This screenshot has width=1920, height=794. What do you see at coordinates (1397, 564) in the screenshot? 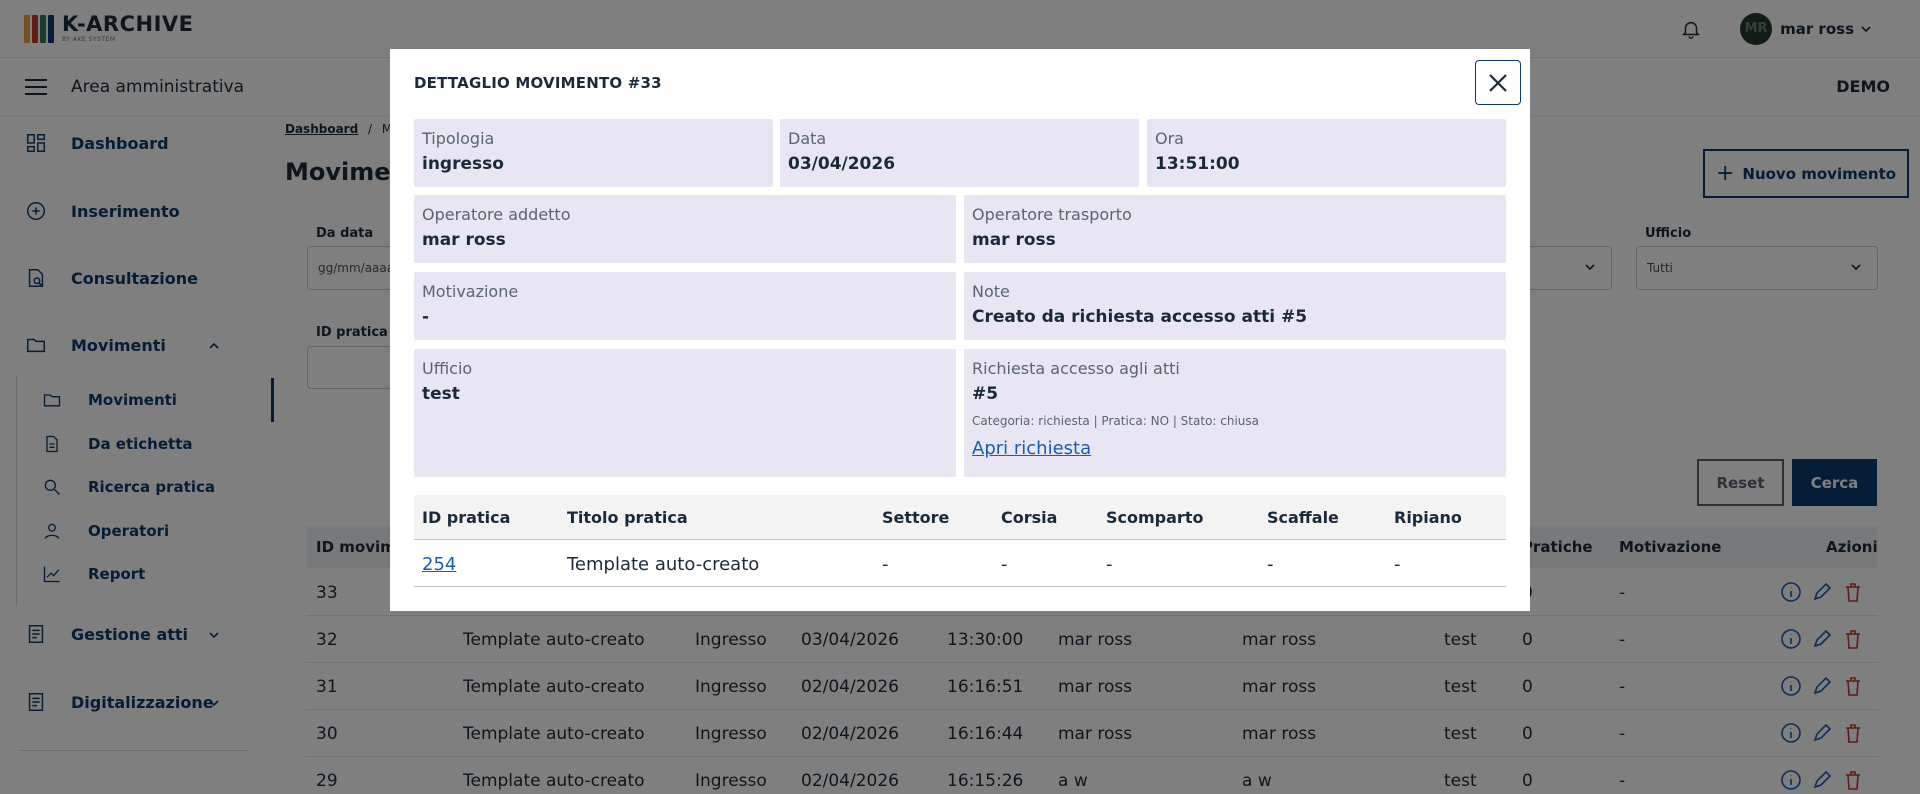
I see `cell-ripiano: -` at bounding box center [1397, 564].